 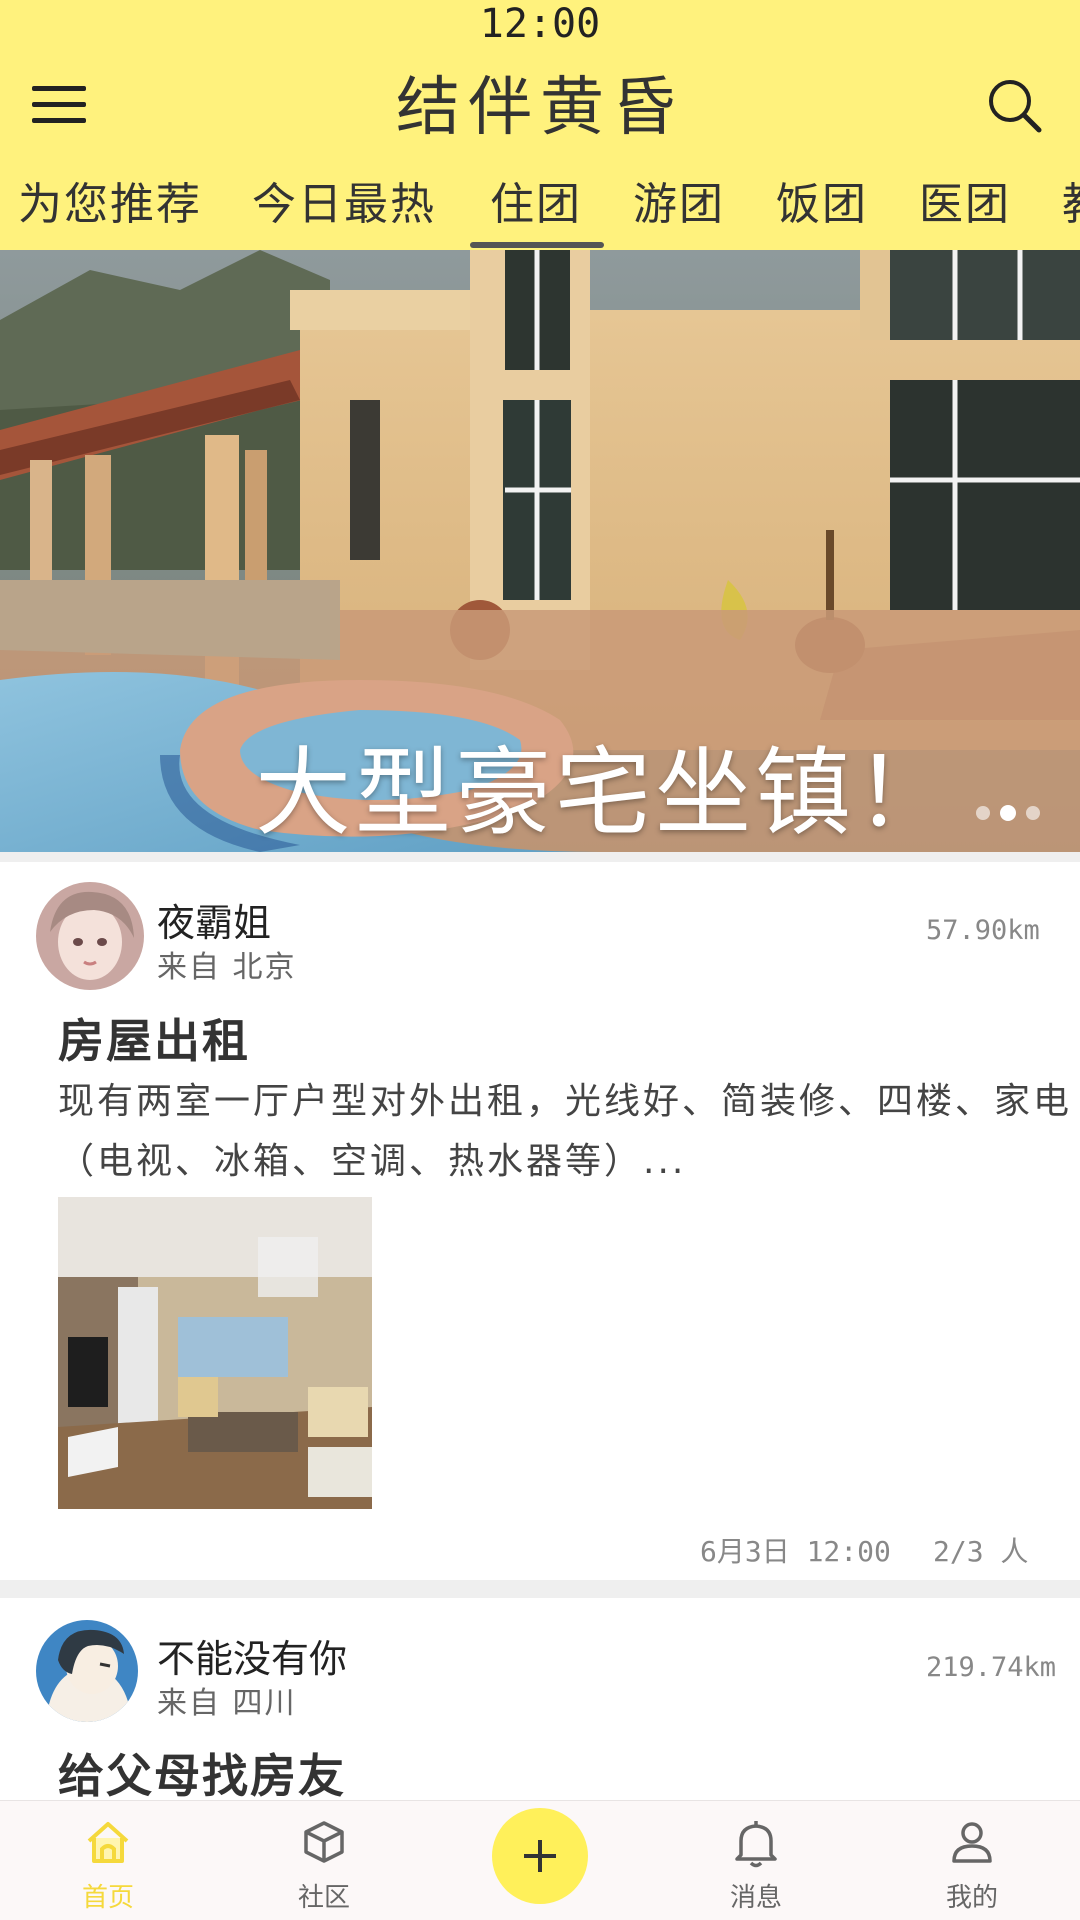 I want to click on tab-recommended: 为您推荐, so click(x=110, y=211).